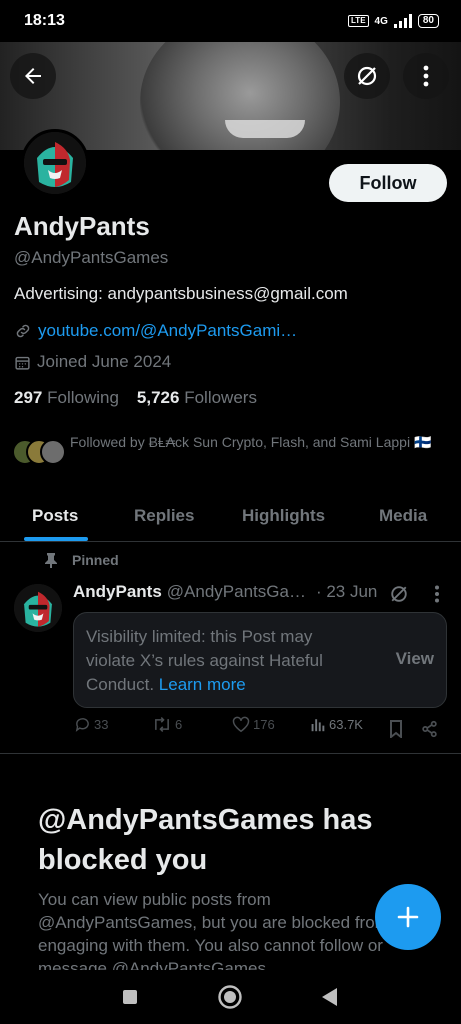 The image size is (461, 1024). I want to click on compose-post-button, so click(408, 917).